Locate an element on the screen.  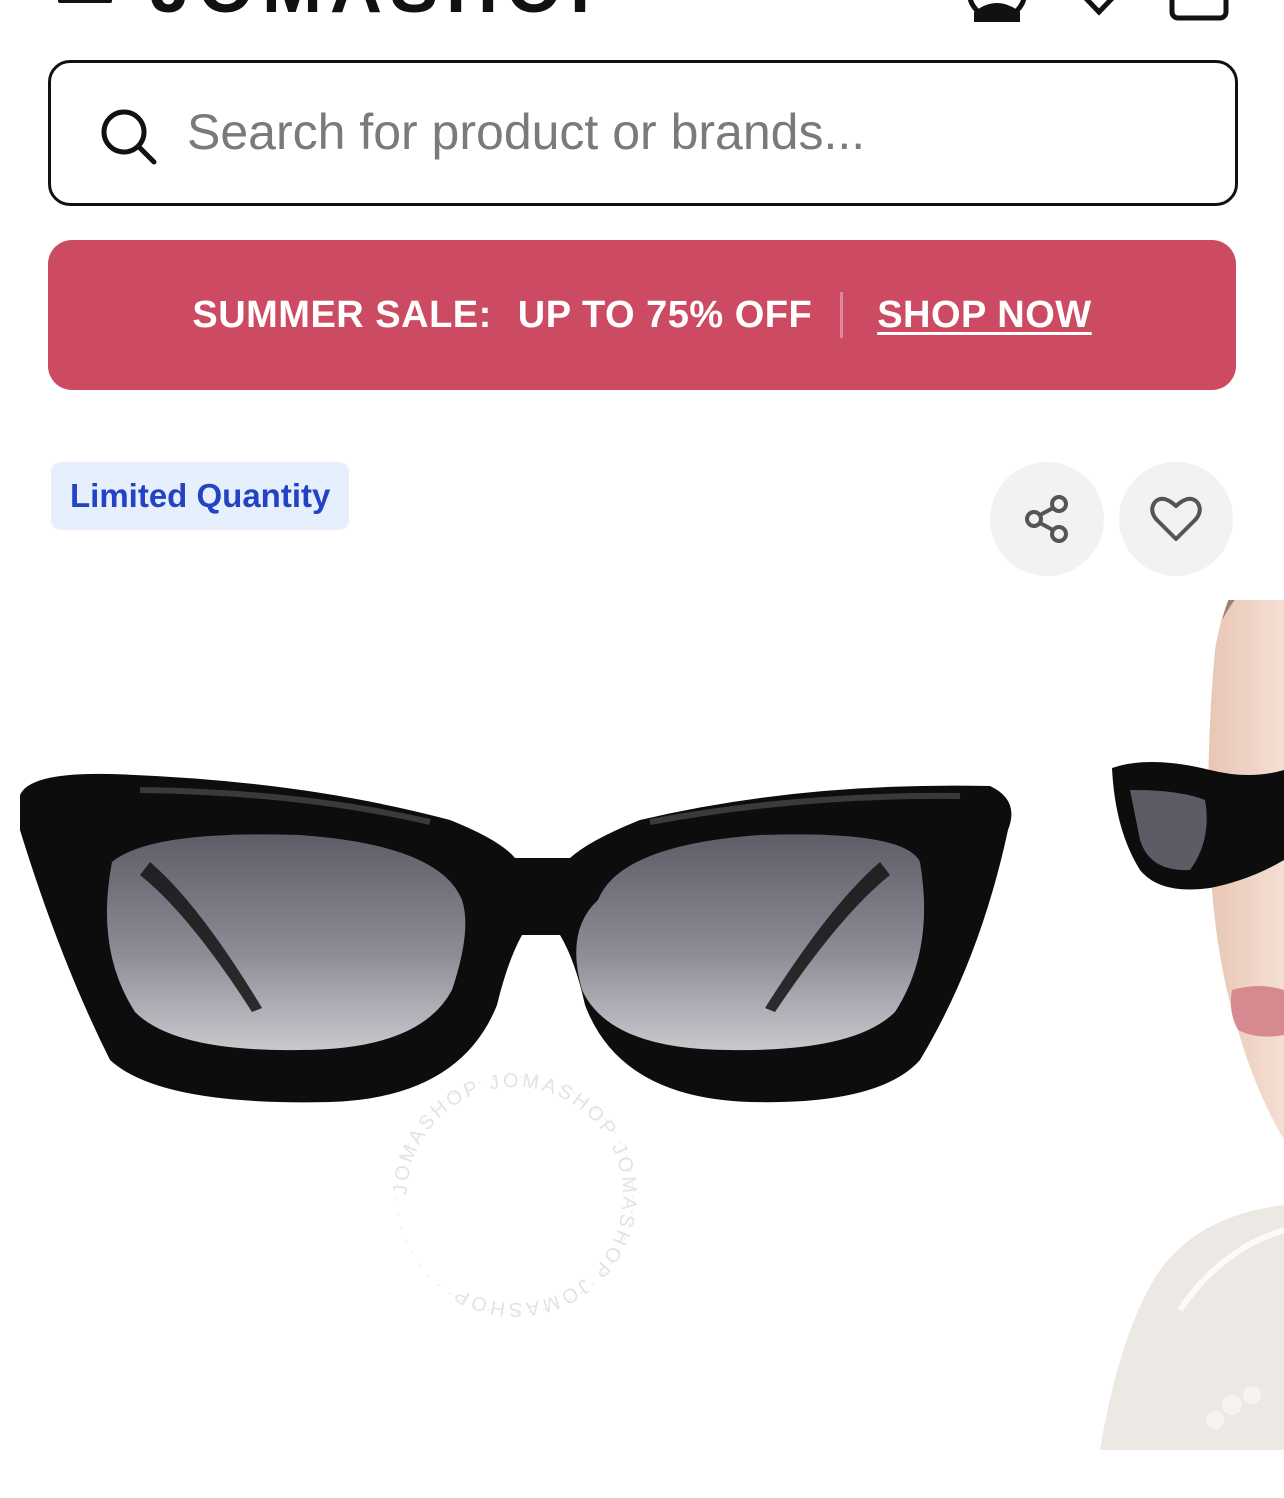
share-button is located at coordinates (1047, 519).